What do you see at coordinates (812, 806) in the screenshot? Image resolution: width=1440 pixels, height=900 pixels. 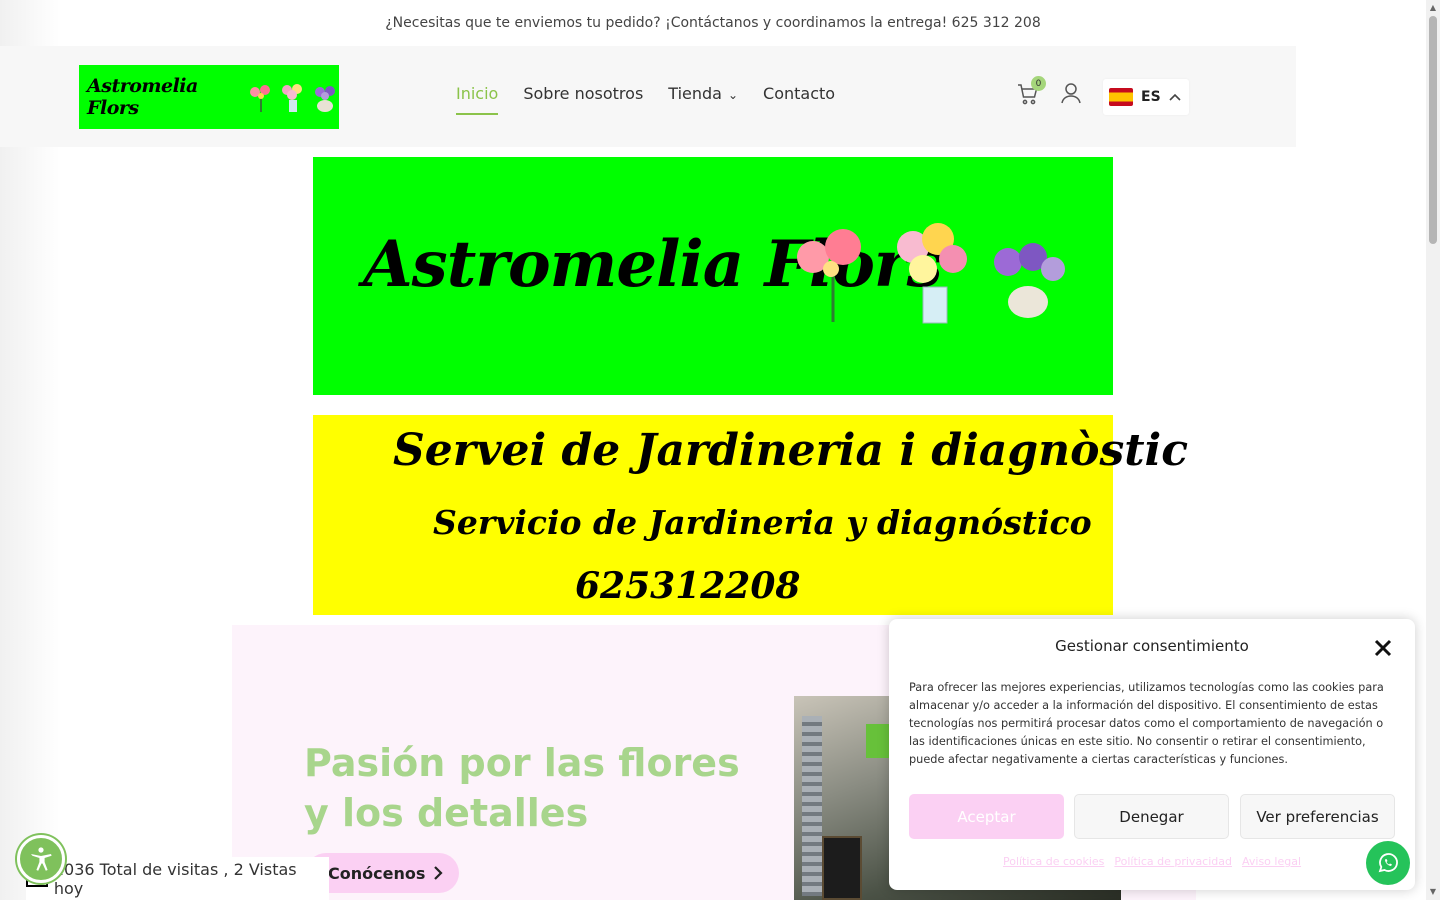 I see `shop-window` at bounding box center [812, 806].